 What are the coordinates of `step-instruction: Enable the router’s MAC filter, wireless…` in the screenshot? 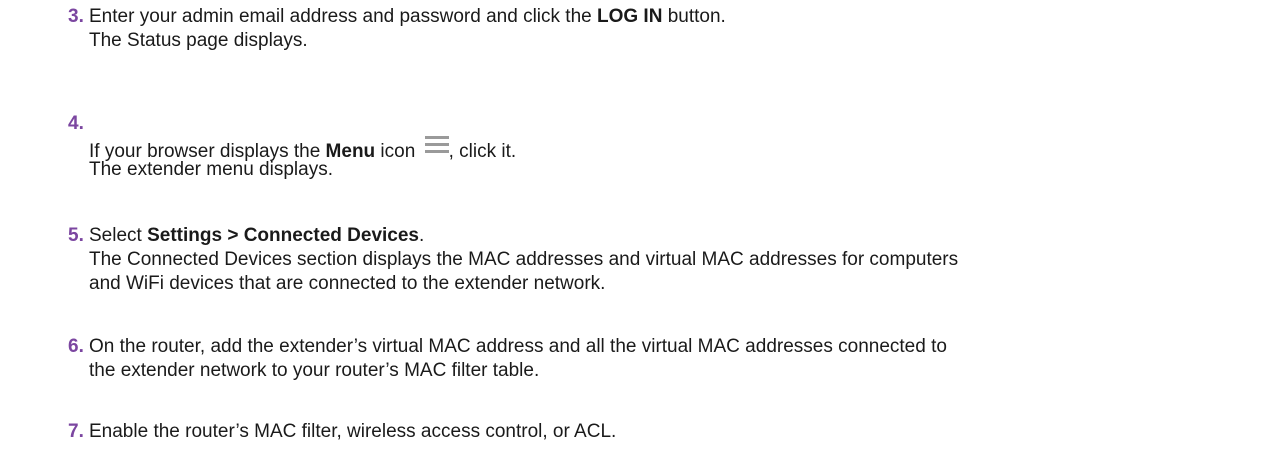 It's located at (353, 431).